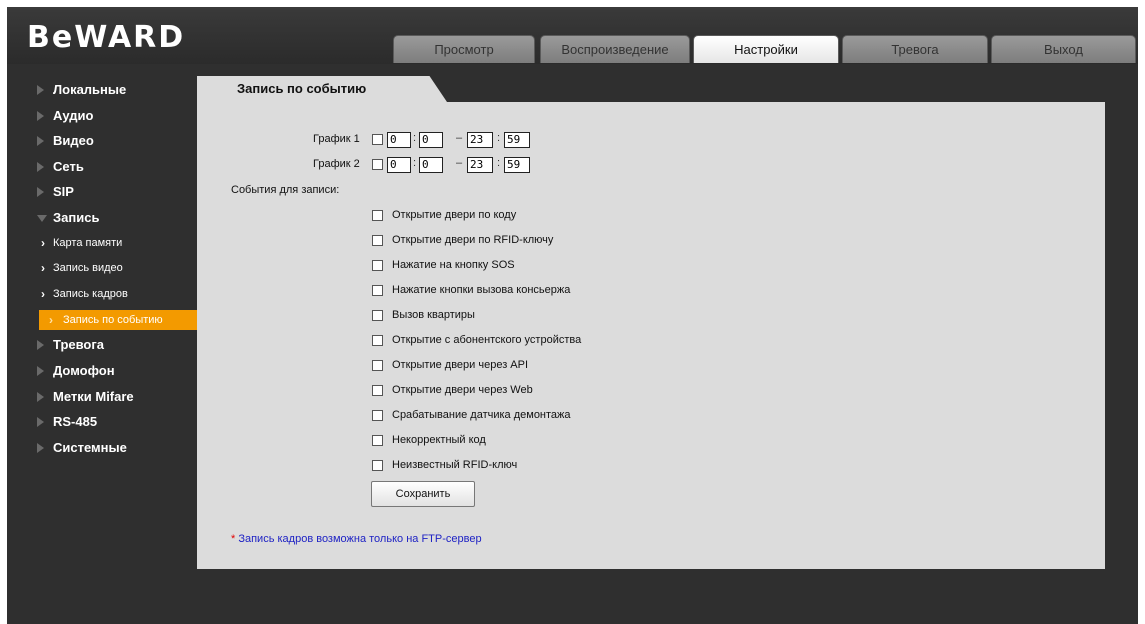 The image size is (1145, 624). What do you see at coordinates (106, 37) in the screenshot?
I see `logo: BeWARD` at bounding box center [106, 37].